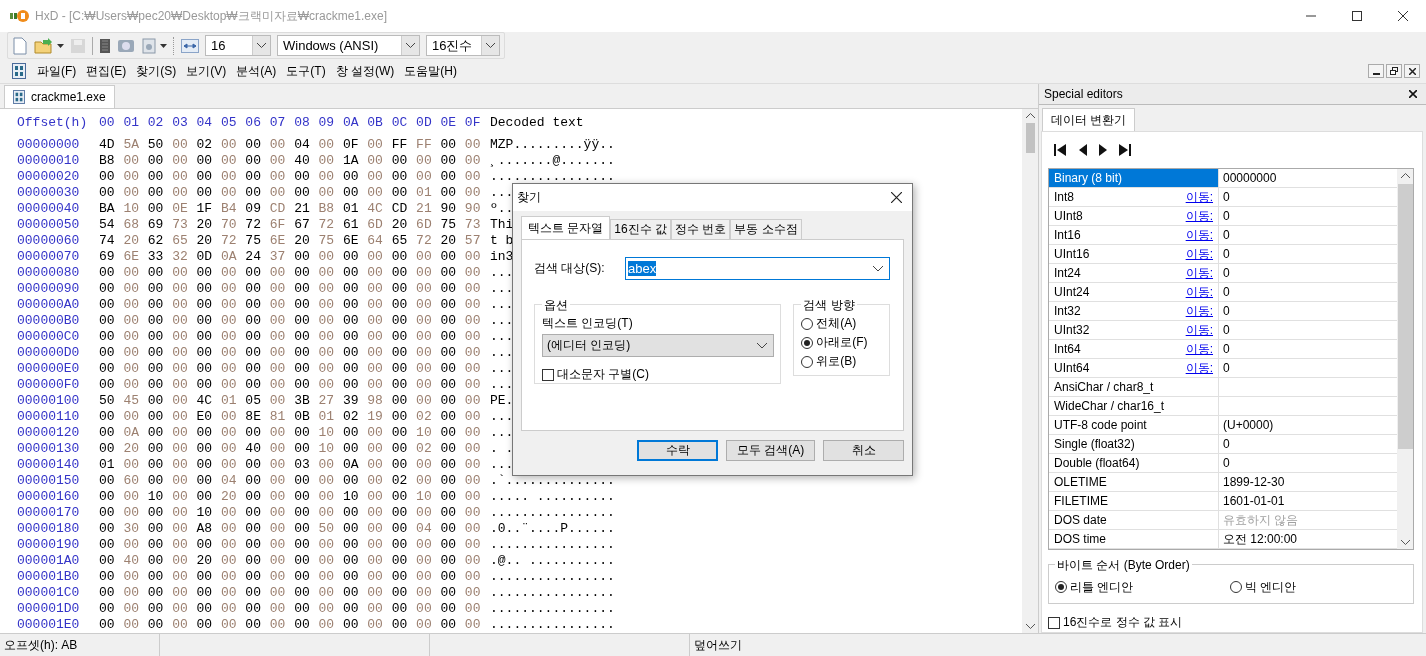 The height and width of the screenshot is (656, 1426). What do you see at coordinates (863, 450) in the screenshot?
I see `dialog-button: 취소` at bounding box center [863, 450].